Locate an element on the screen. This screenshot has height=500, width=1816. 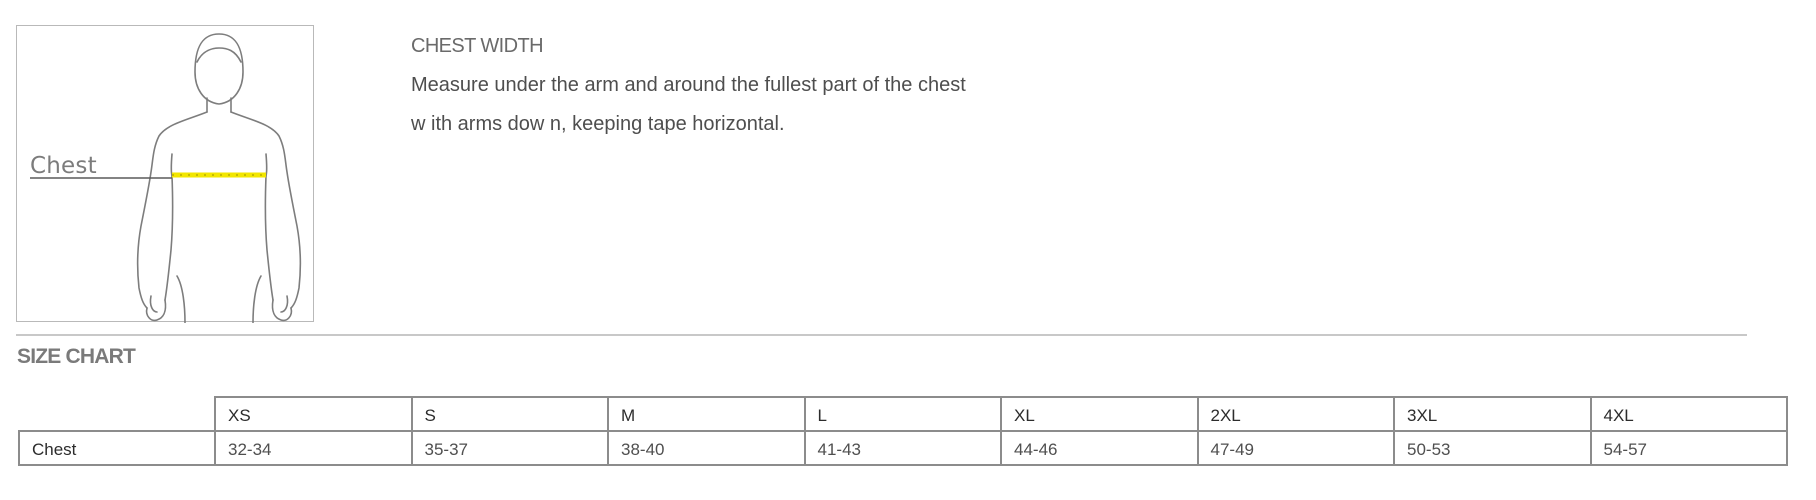
measurement-cell: 41-43 is located at coordinates (902, 448).